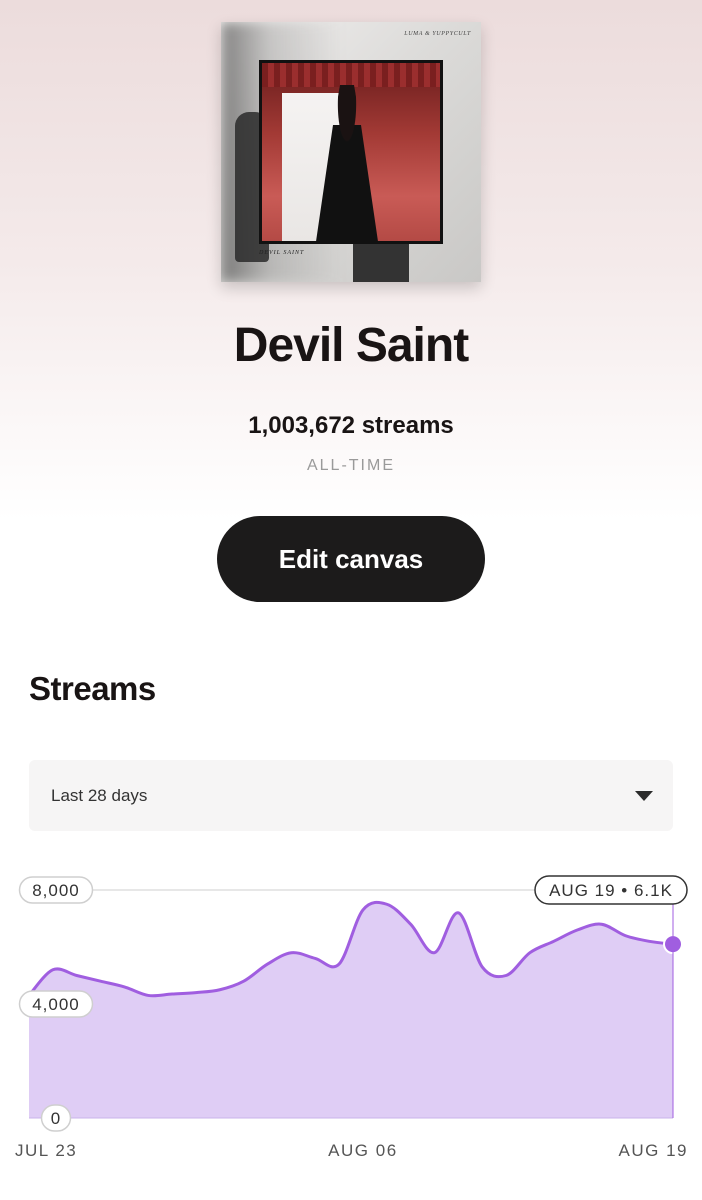  Describe the element at coordinates (56, 1004) in the screenshot. I see `y-tick-label: 4,000` at that location.